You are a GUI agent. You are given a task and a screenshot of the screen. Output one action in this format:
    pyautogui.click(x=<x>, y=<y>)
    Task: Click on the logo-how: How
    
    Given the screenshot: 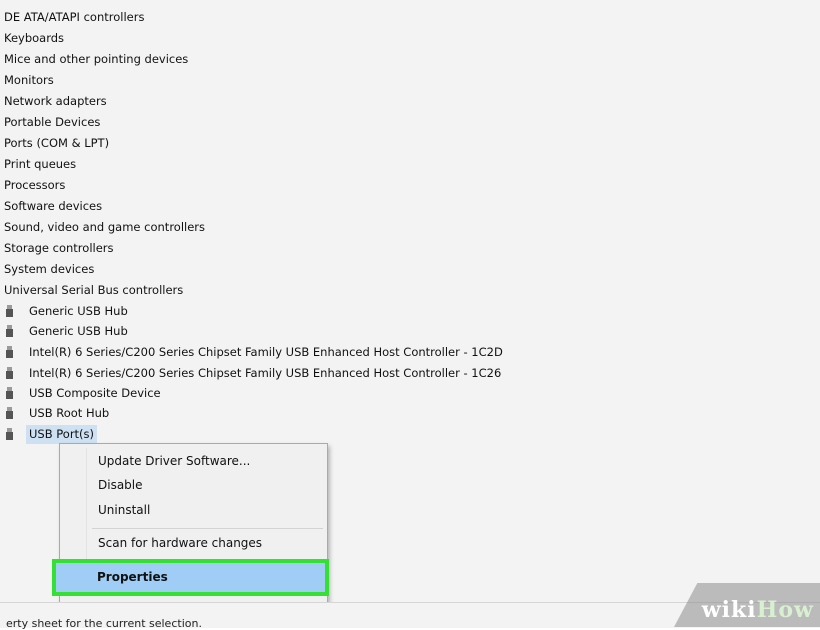 What is the action you would take?
    pyautogui.click(x=785, y=610)
    